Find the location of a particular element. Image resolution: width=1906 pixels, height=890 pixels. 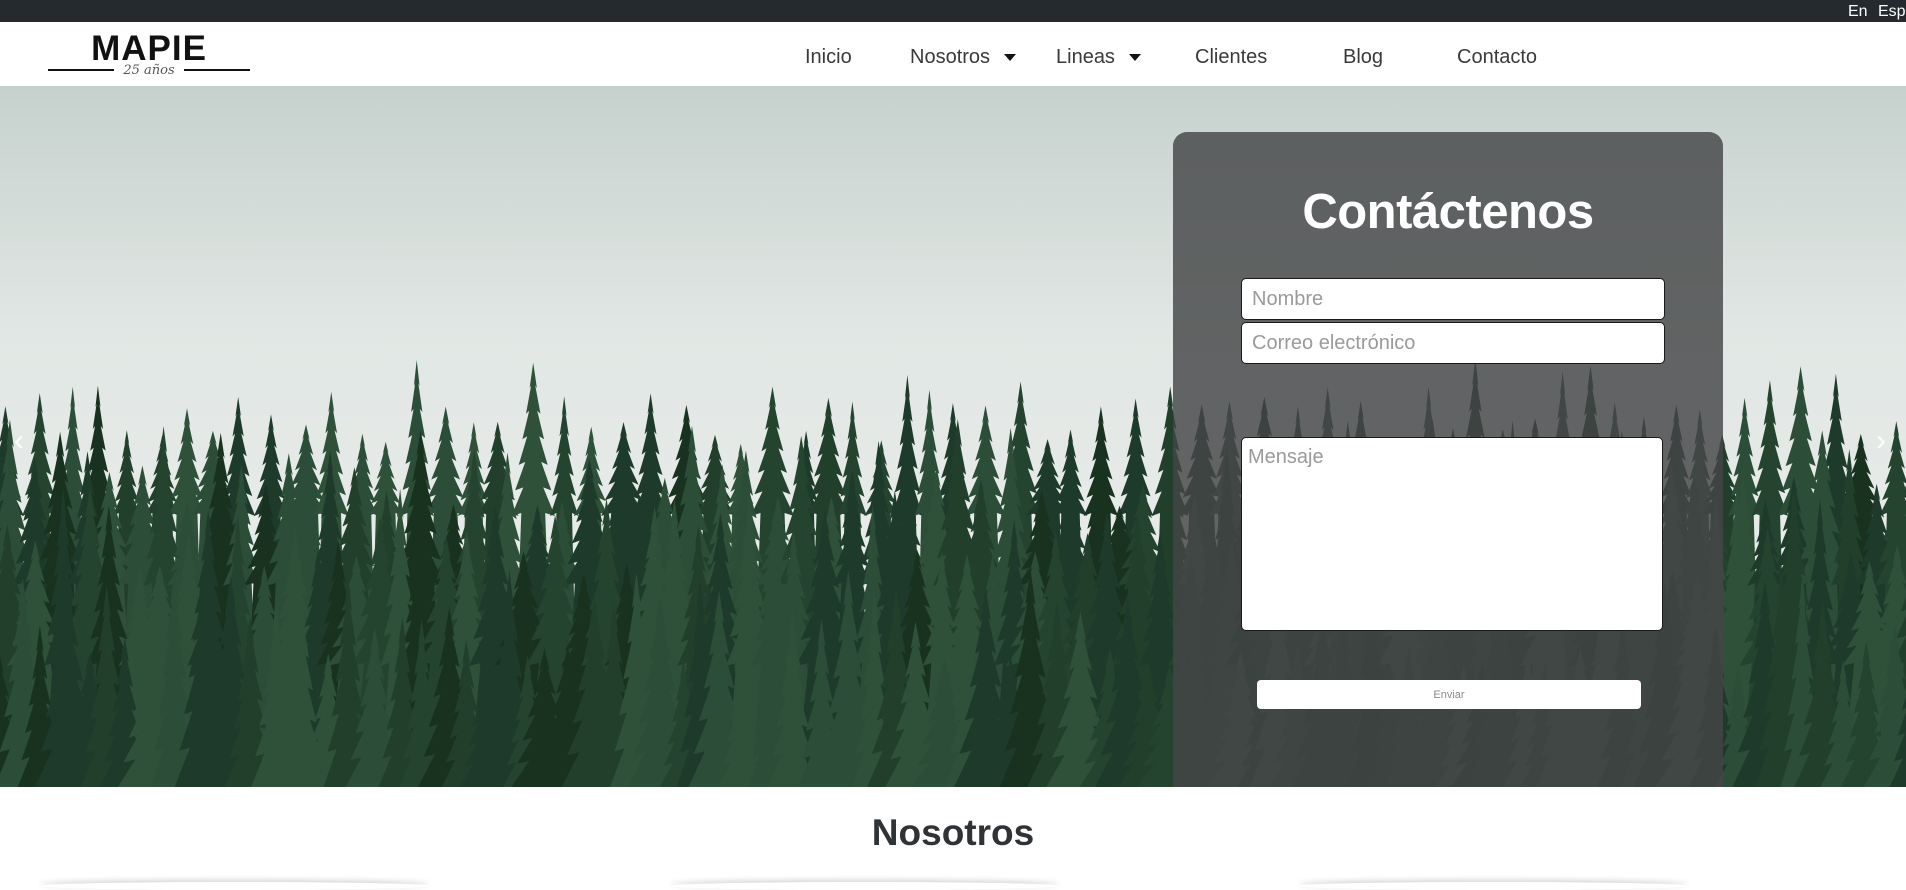

chevron-right-icon: › is located at coordinates (1881, 441).